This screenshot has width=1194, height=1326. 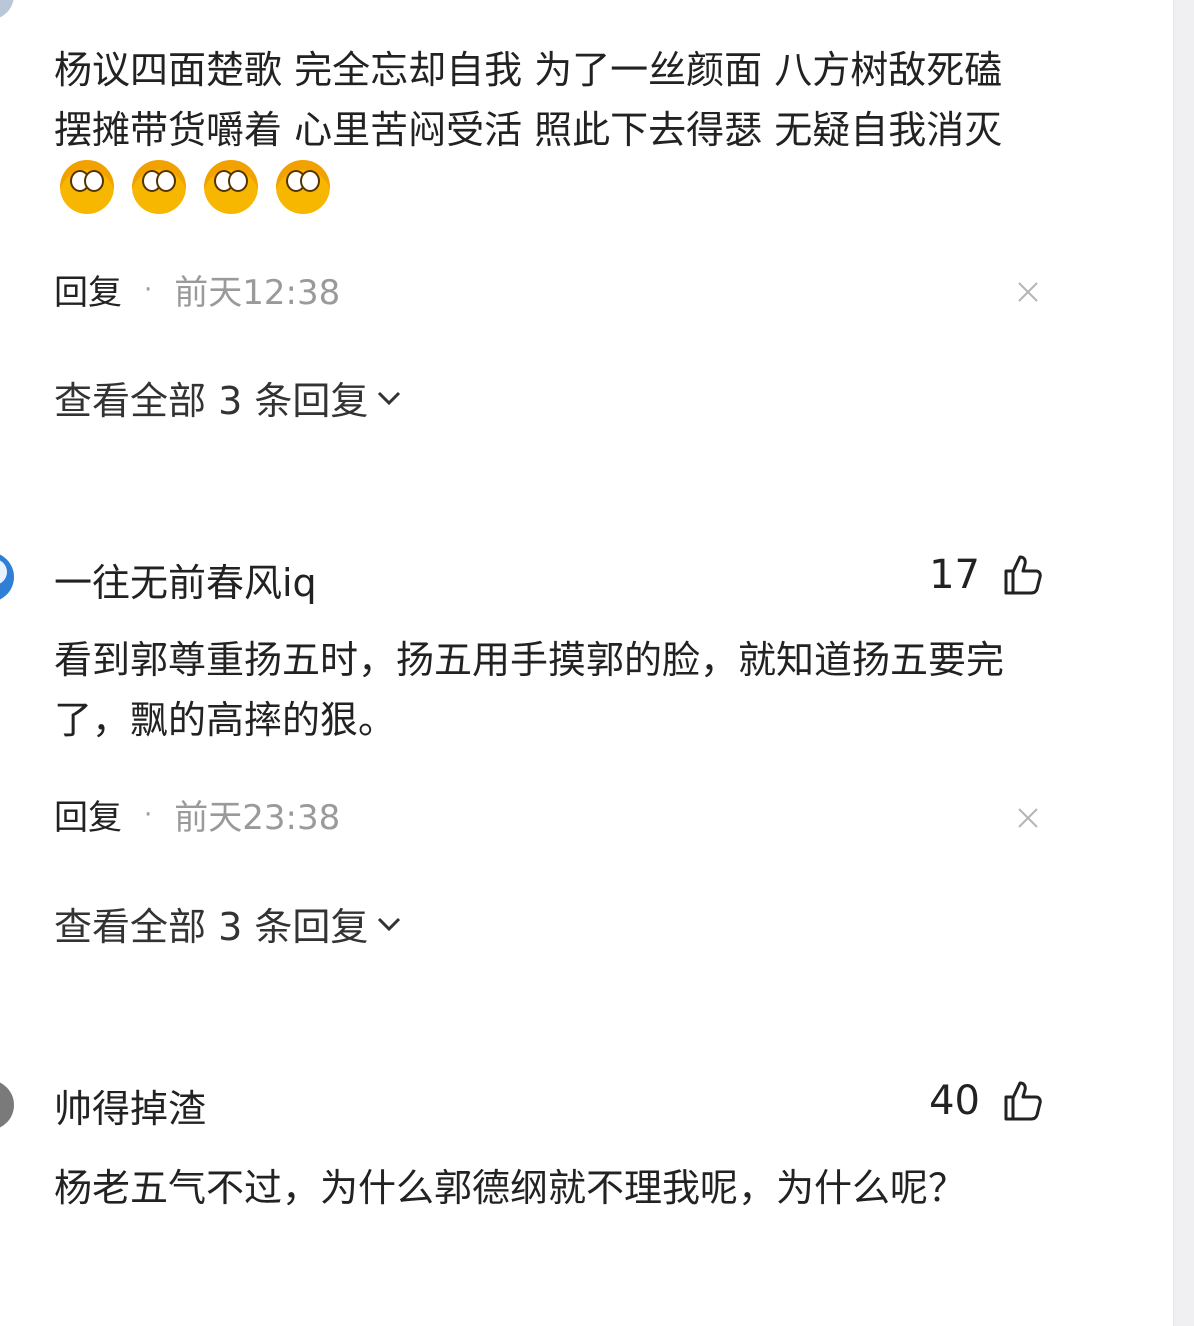 What do you see at coordinates (954, 1101) in the screenshot?
I see `like-count: 40` at bounding box center [954, 1101].